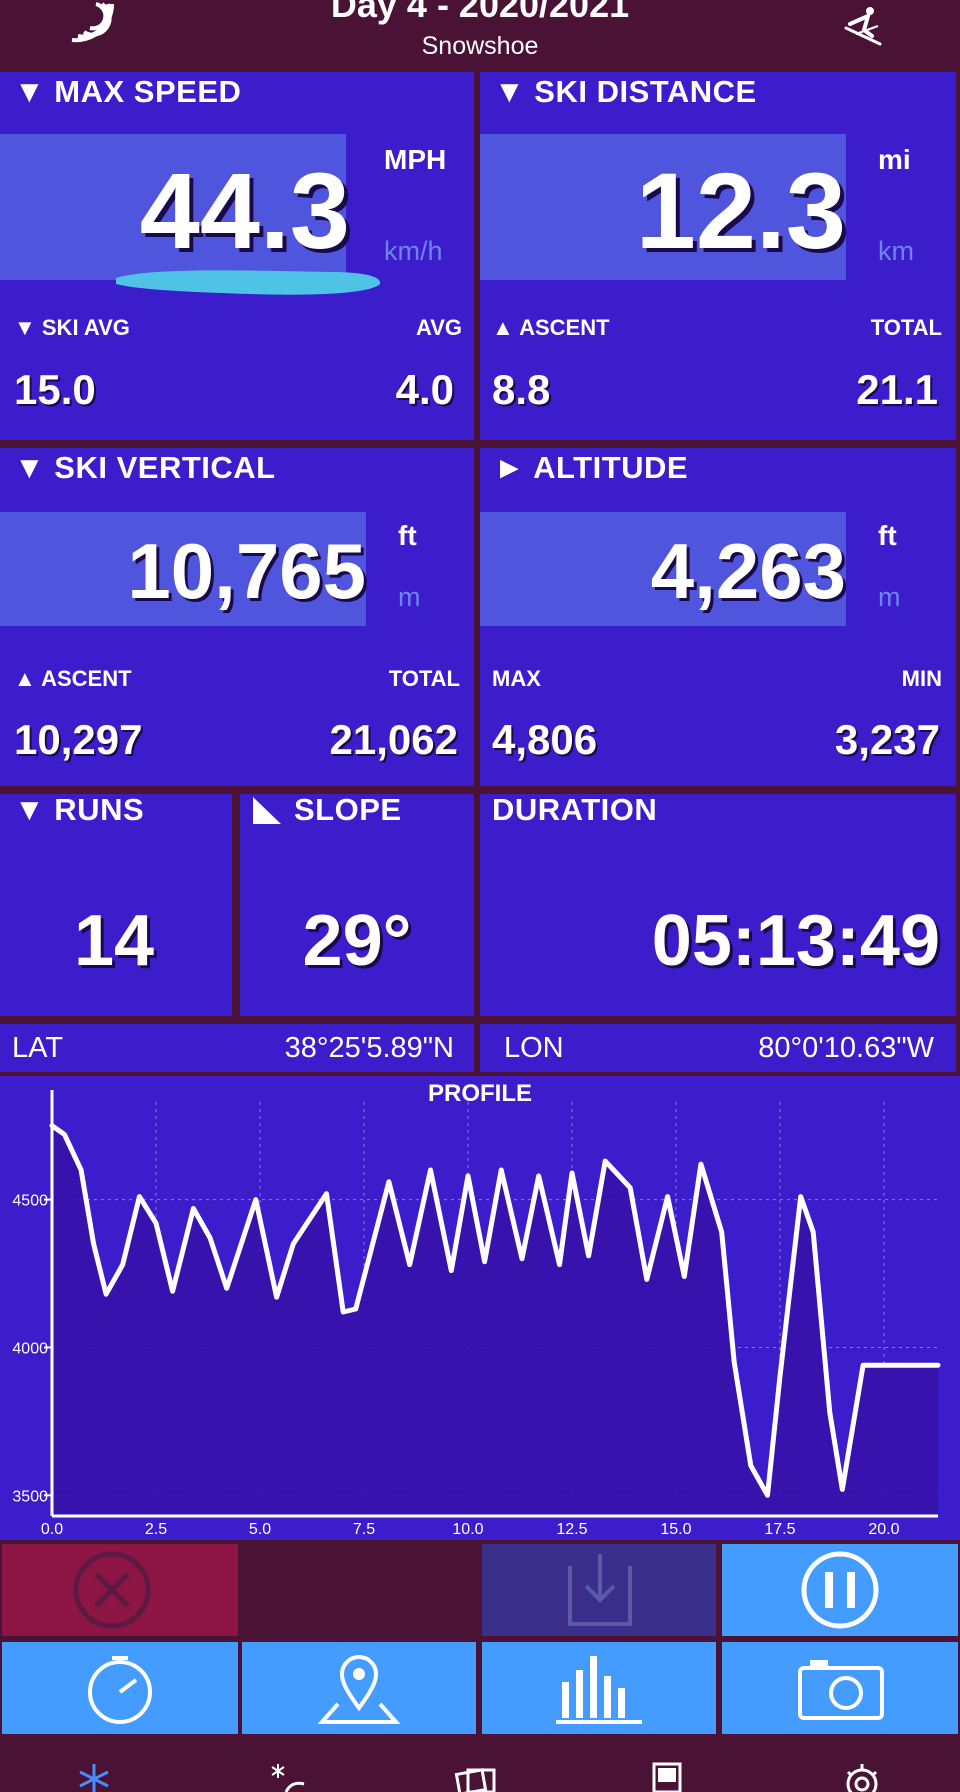 The height and width of the screenshot is (1792, 960). Describe the element at coordinates (286, 1777) in the screenshot. I see `skier-snowflake-icon` at that location.